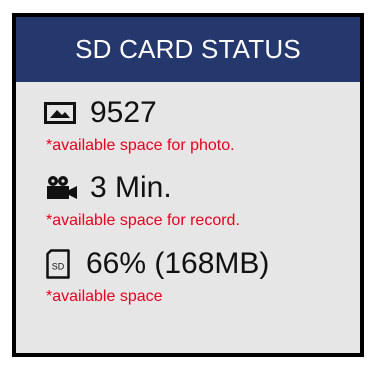 The width and height of the screenshot is (378, 370). I want to click on storage-space-note: *available space, so click(104, 296).